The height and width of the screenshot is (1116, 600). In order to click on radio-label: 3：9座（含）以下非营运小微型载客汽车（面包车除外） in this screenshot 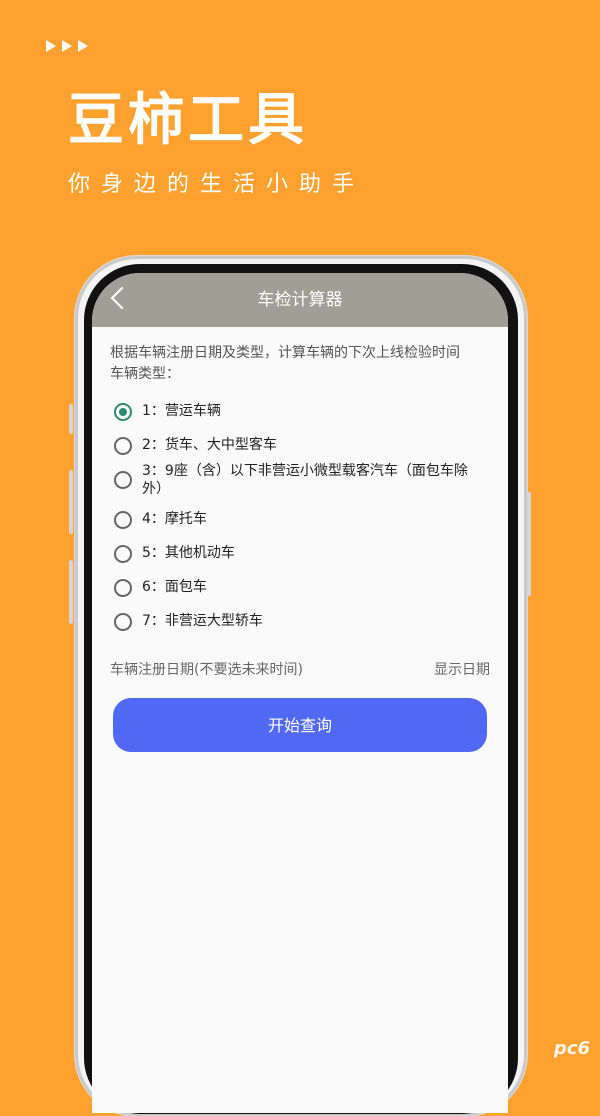, I will do `click(305, 480)`.